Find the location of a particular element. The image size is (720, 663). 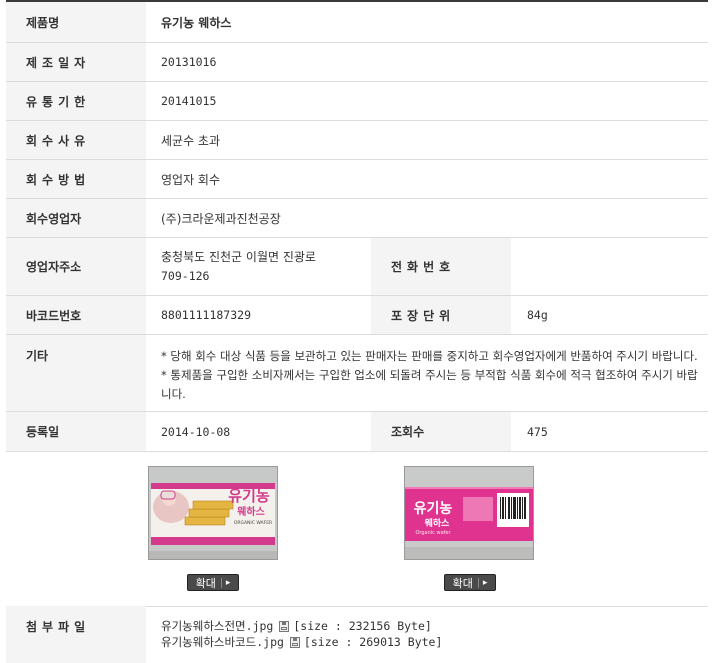

label-package-unit: 포장단위 is located at coordinates (441, 315).